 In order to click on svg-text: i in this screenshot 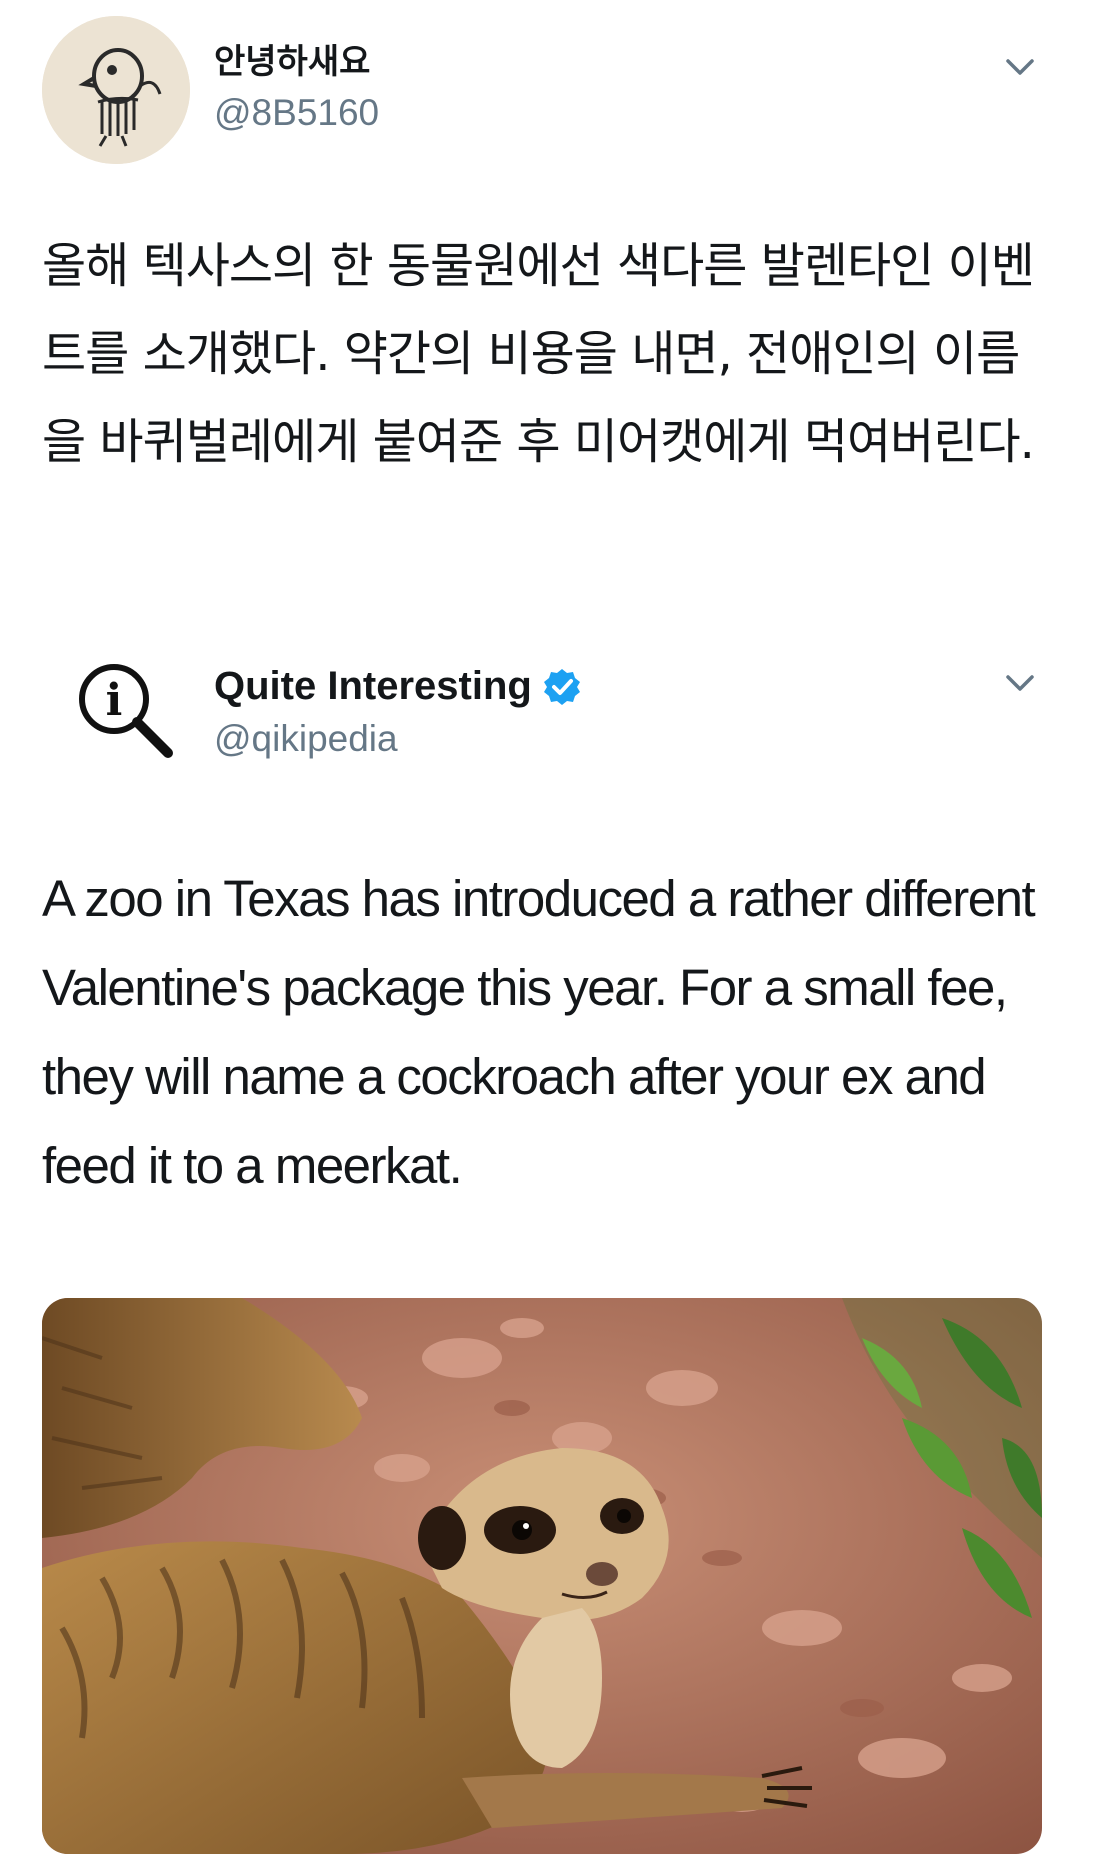, I will do `click(114, 700)`.